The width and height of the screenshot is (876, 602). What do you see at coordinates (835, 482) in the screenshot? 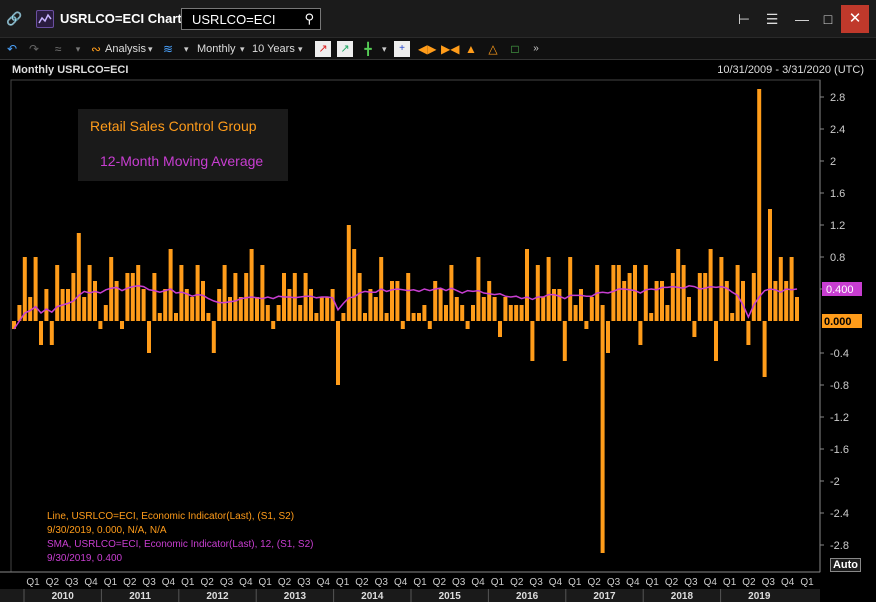
I see `y-tick-label: -2` at bounding box center [835, 482].